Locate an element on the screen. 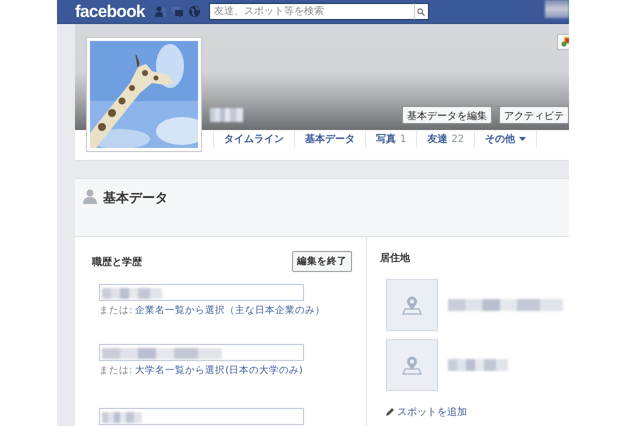  caret-icon is located at coordinates (522, 139).